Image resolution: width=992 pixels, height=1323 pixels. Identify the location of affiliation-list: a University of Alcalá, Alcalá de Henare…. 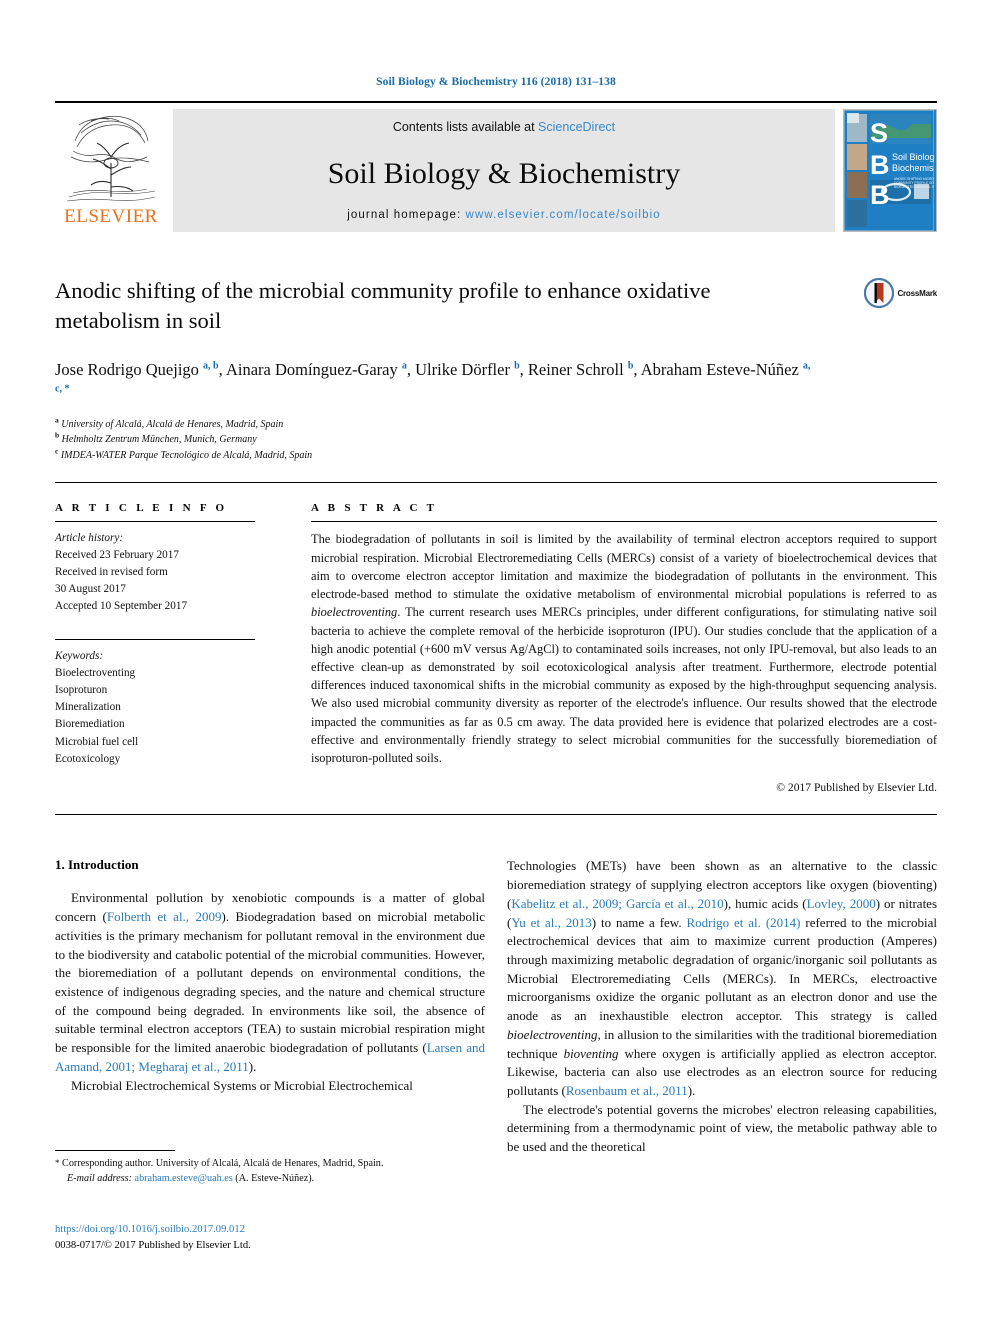
(496, 439).